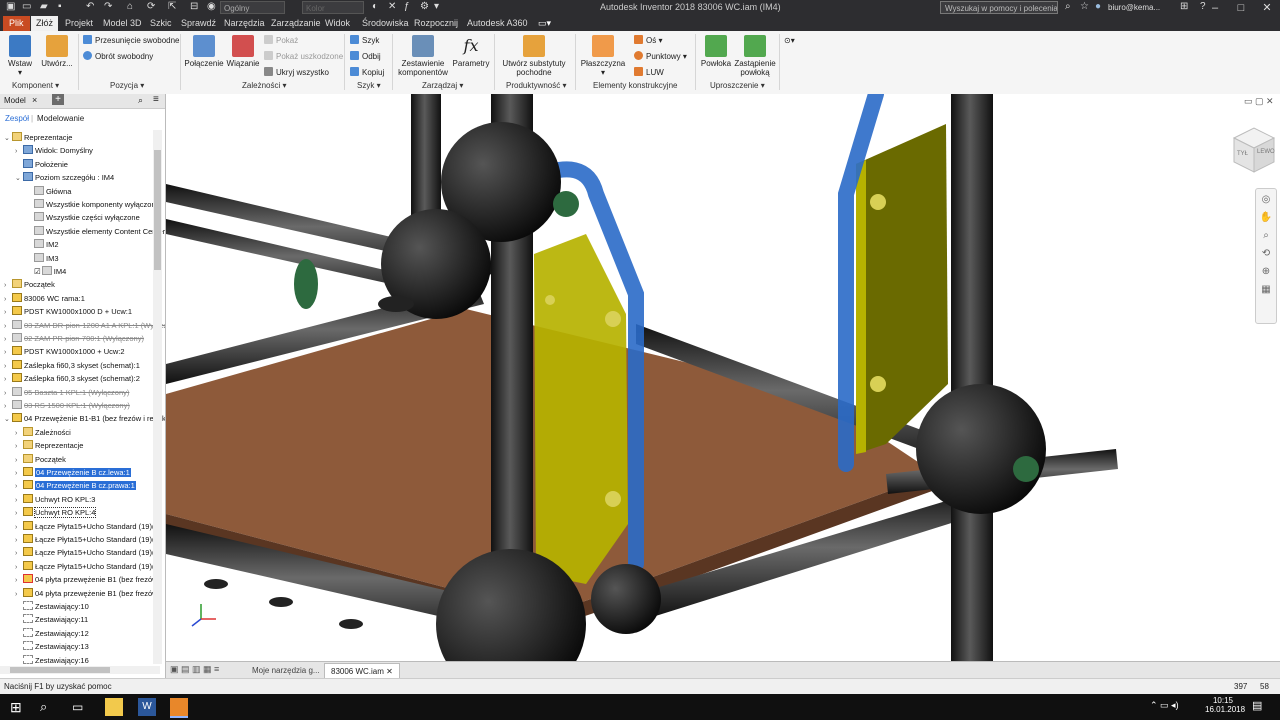 The height and width of the screenshot is (720, 1280). What do you see at coordinates (281, 41) in the screenshot?
I see `pokaz-button: Pokaż` at bounding box center [281, 41].